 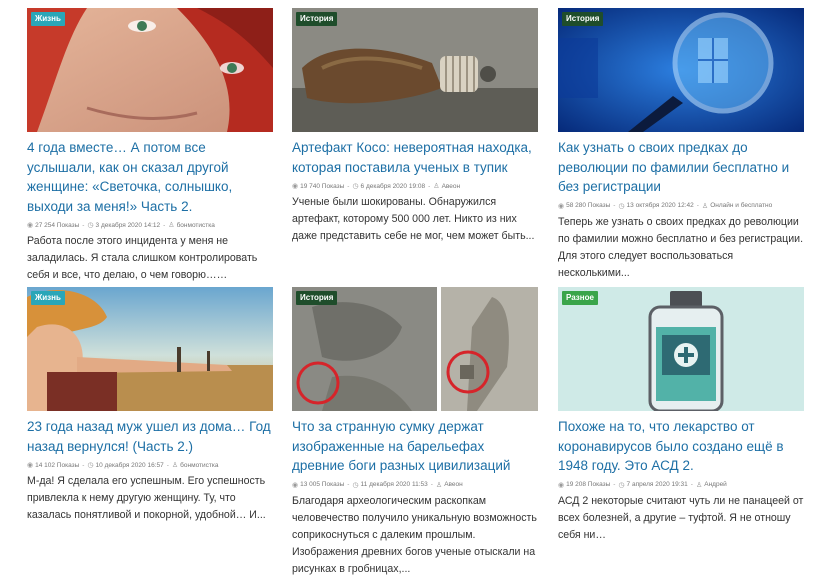 I want to click on publish-date: 10 декабря 2020 16:57, so click(x=129, y=465).